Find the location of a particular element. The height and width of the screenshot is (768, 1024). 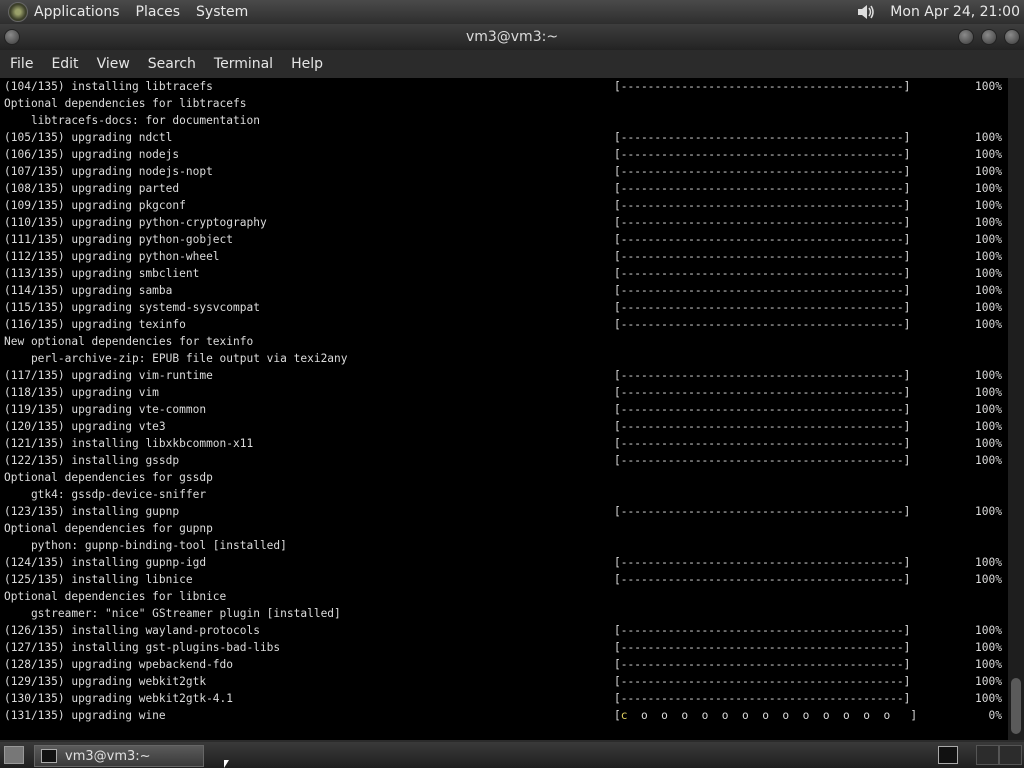

window-menu-icon is located at coordinates (12, 37).